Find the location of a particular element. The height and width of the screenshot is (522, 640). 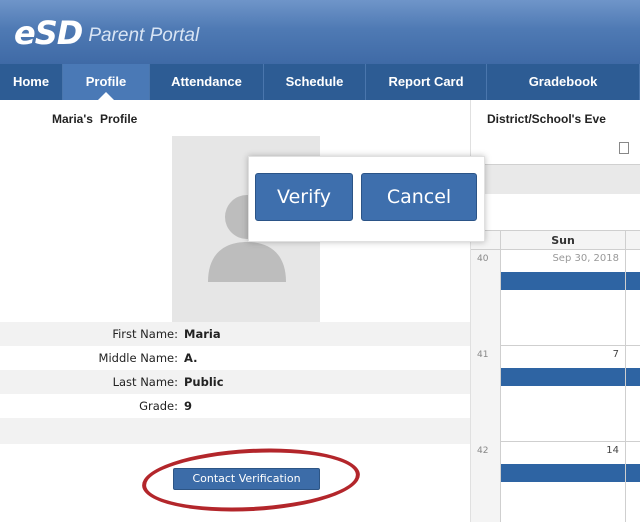

day-date: 14 is located at coordinates (563, 450).